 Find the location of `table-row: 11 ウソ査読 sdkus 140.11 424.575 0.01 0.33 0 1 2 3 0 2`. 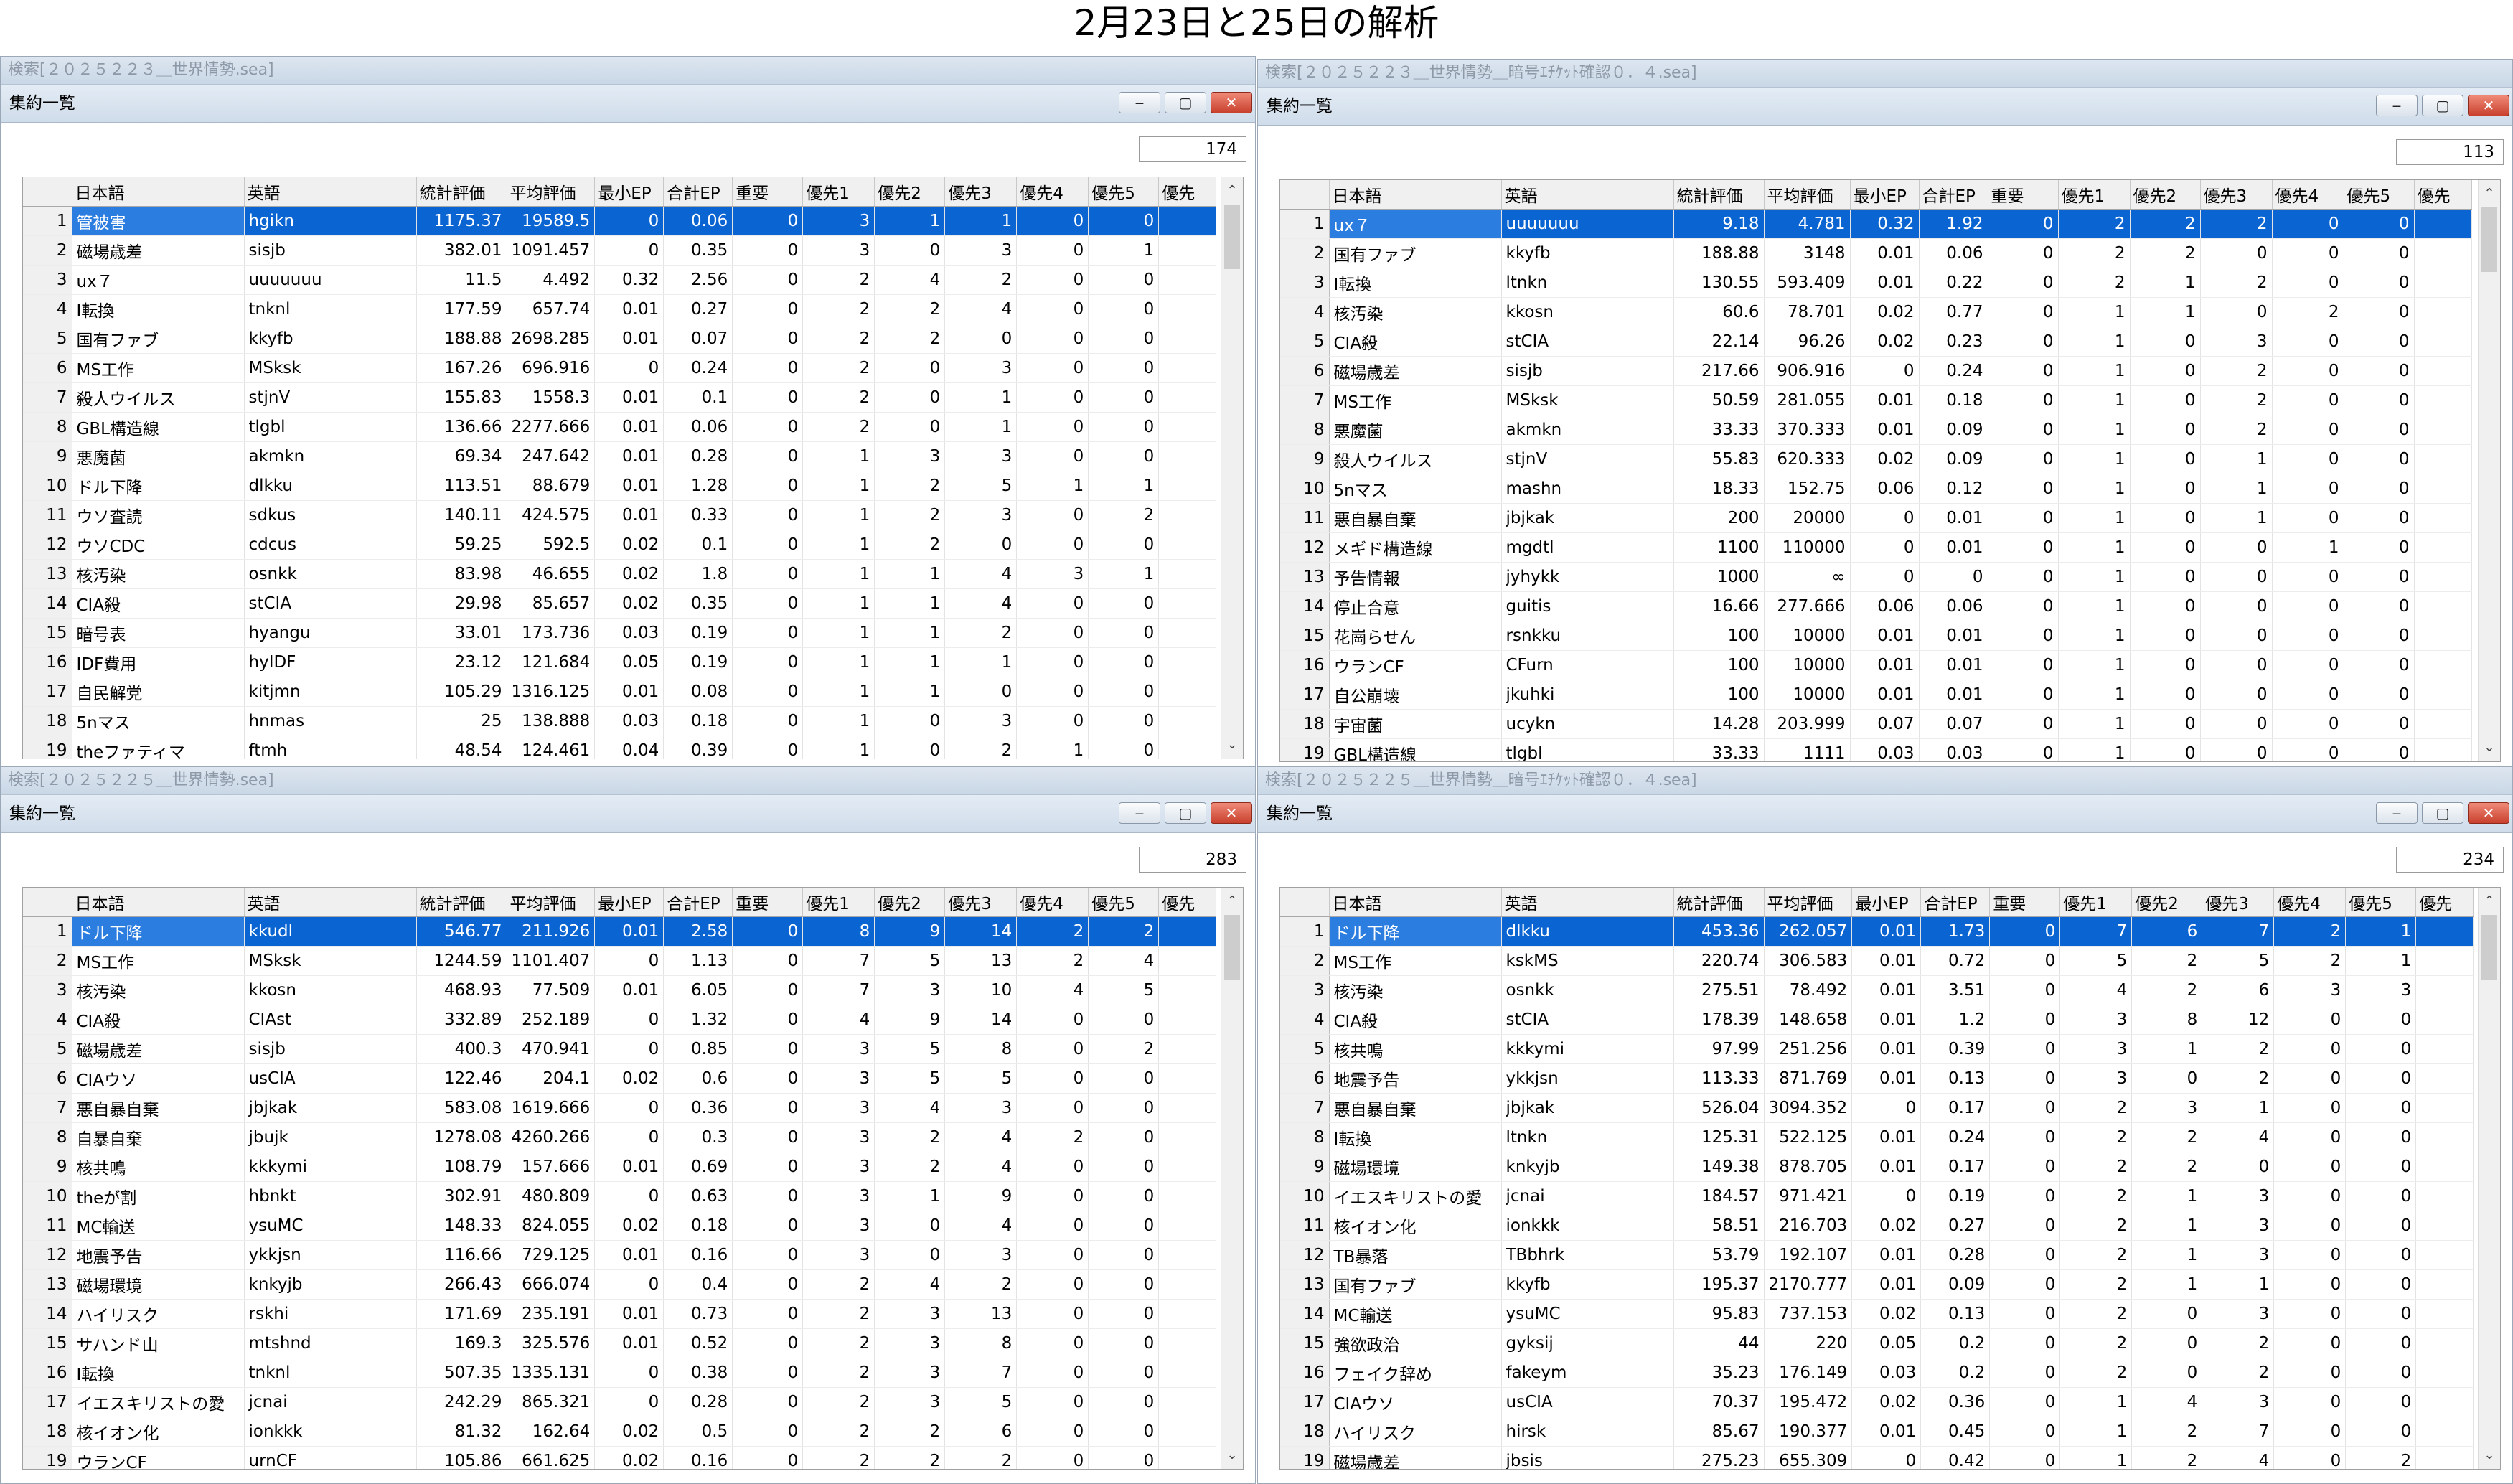

table-row: 11 ウソ査読 sdkus 140.11 424.575 0.01 0.33 0 1 2 3 0 2 is located at coordinates (620, 515).